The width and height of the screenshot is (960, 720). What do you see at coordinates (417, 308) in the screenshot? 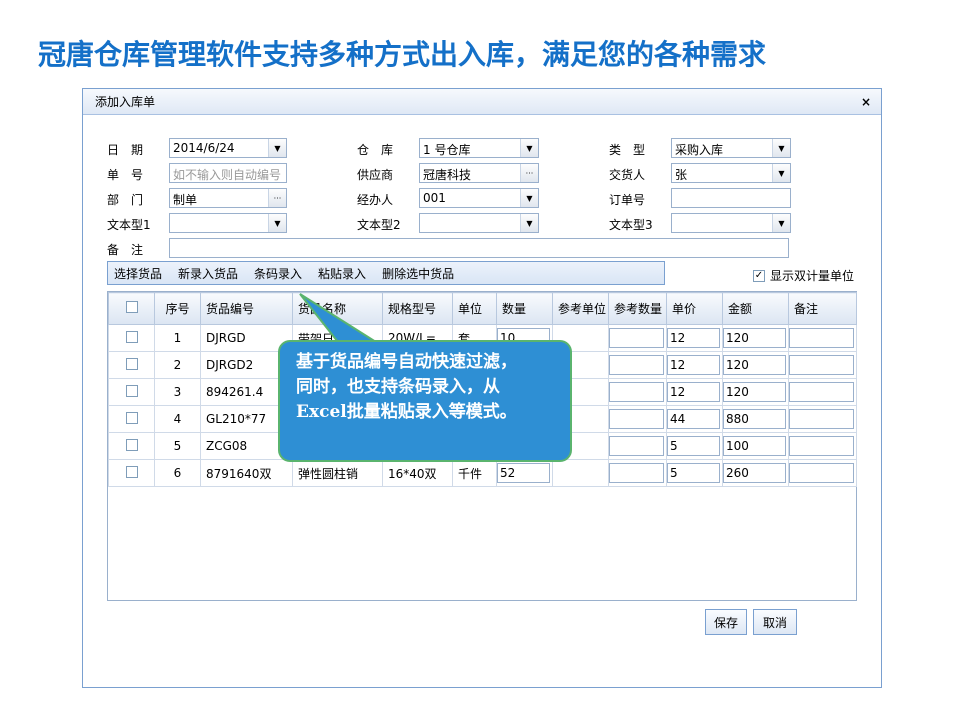
I see `col-header: 规格型号` at bounding box center [417, 308].